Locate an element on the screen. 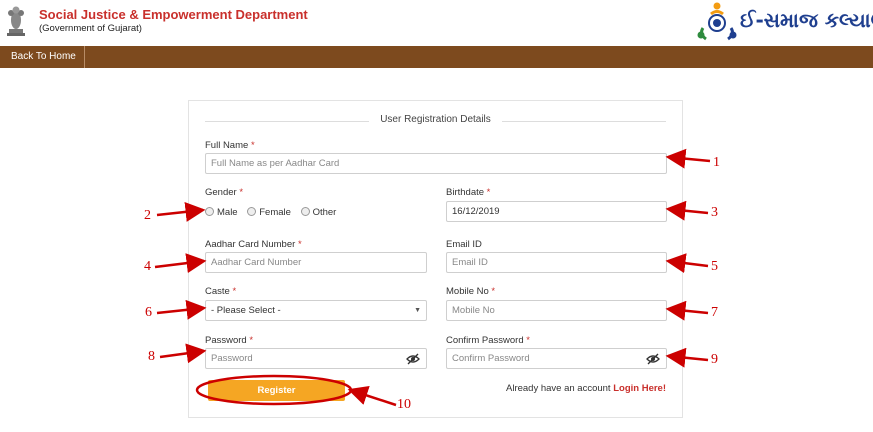 This screenshot has width=873, height=432. annotation-number-5: 5 is located at coordinates (714, 266).